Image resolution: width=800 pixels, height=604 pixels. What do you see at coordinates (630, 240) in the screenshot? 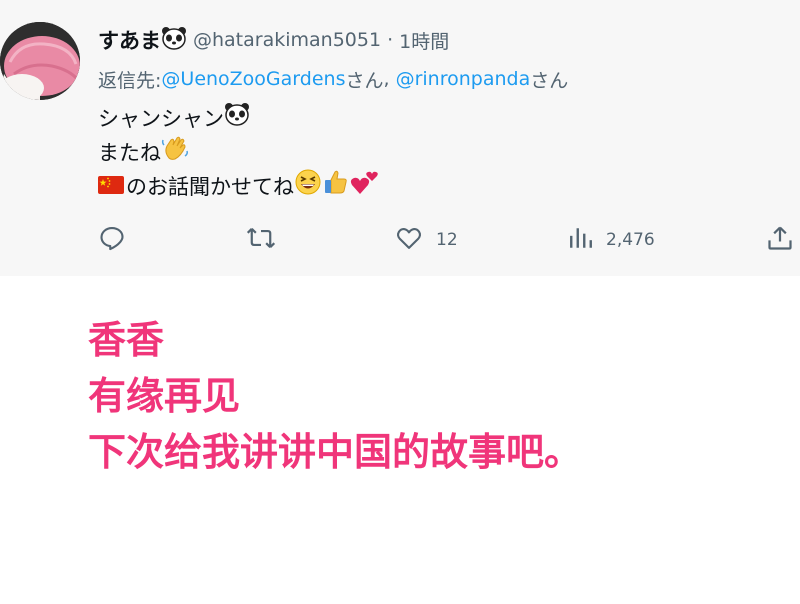
I see `views-count: 2,476` at bounding box center [630, 240].